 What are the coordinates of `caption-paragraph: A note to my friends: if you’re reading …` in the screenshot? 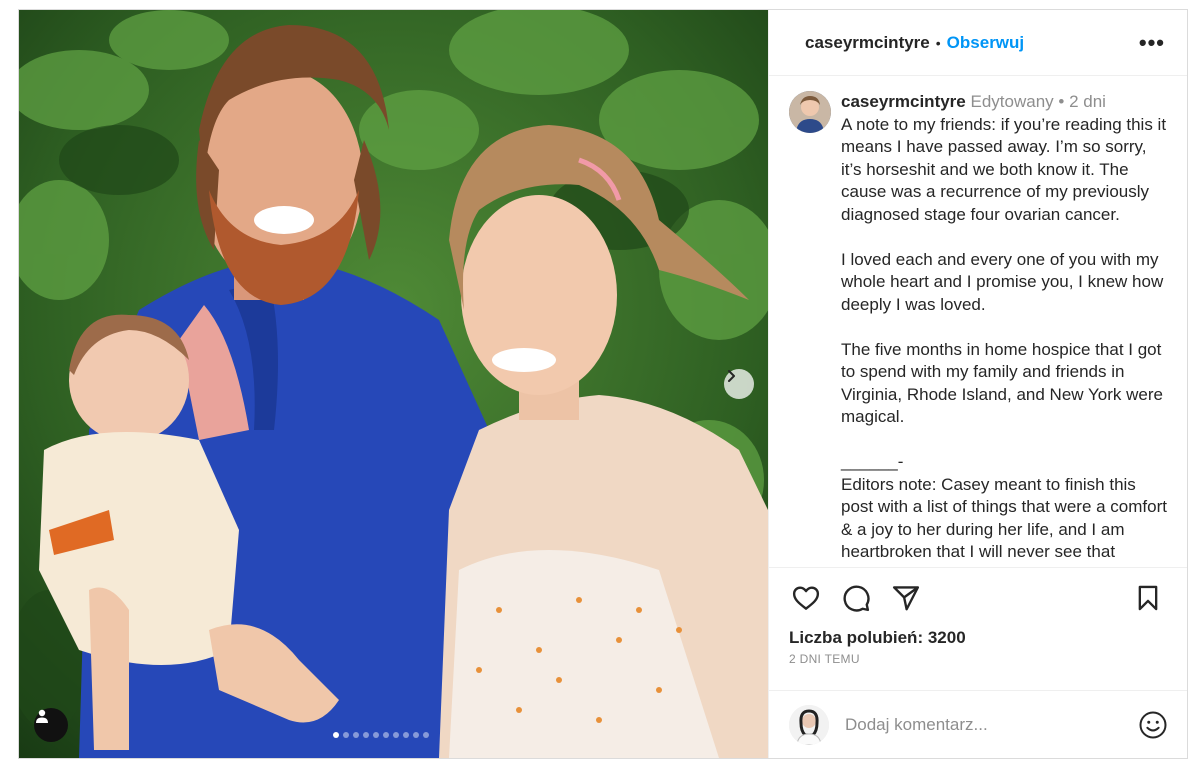 It's located at (1006, 169).